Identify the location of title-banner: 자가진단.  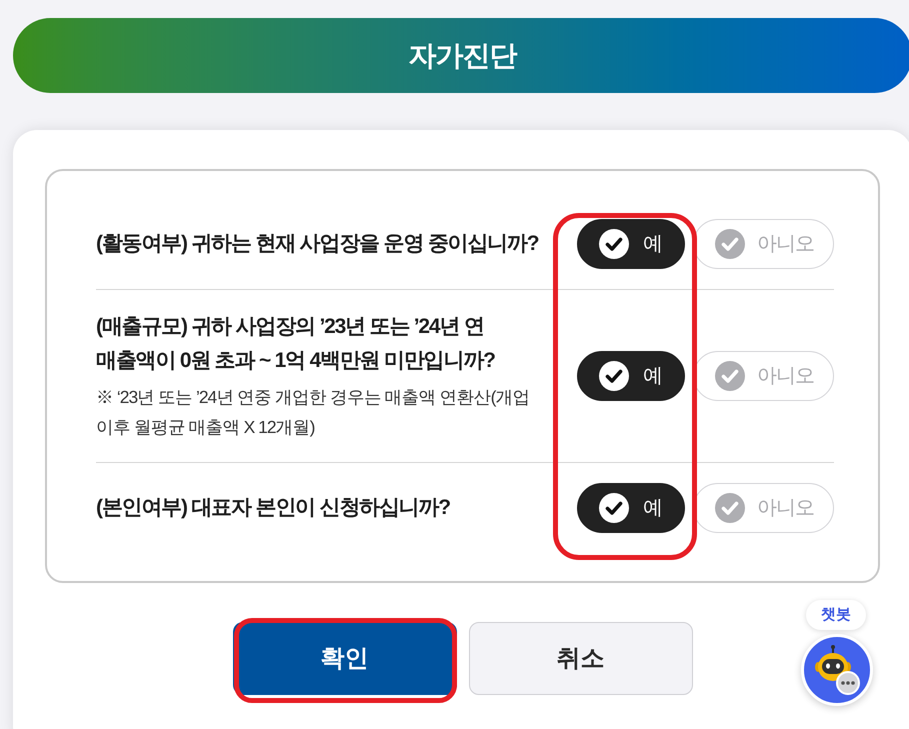
(461, 55).